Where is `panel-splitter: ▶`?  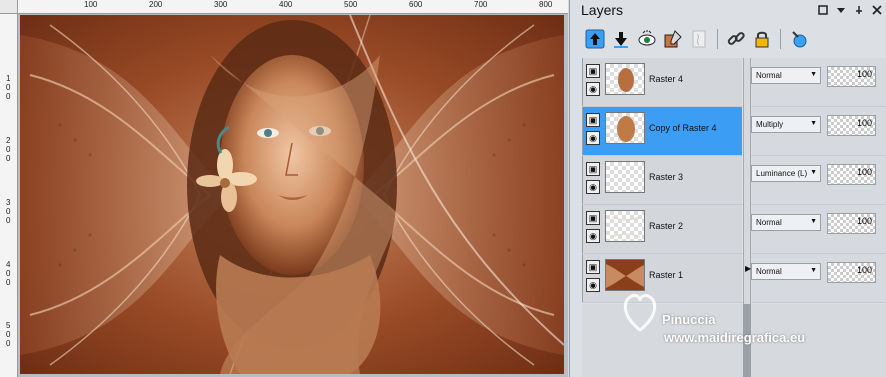
panel-splitter: ▶ is located at coordinates (747, 182).